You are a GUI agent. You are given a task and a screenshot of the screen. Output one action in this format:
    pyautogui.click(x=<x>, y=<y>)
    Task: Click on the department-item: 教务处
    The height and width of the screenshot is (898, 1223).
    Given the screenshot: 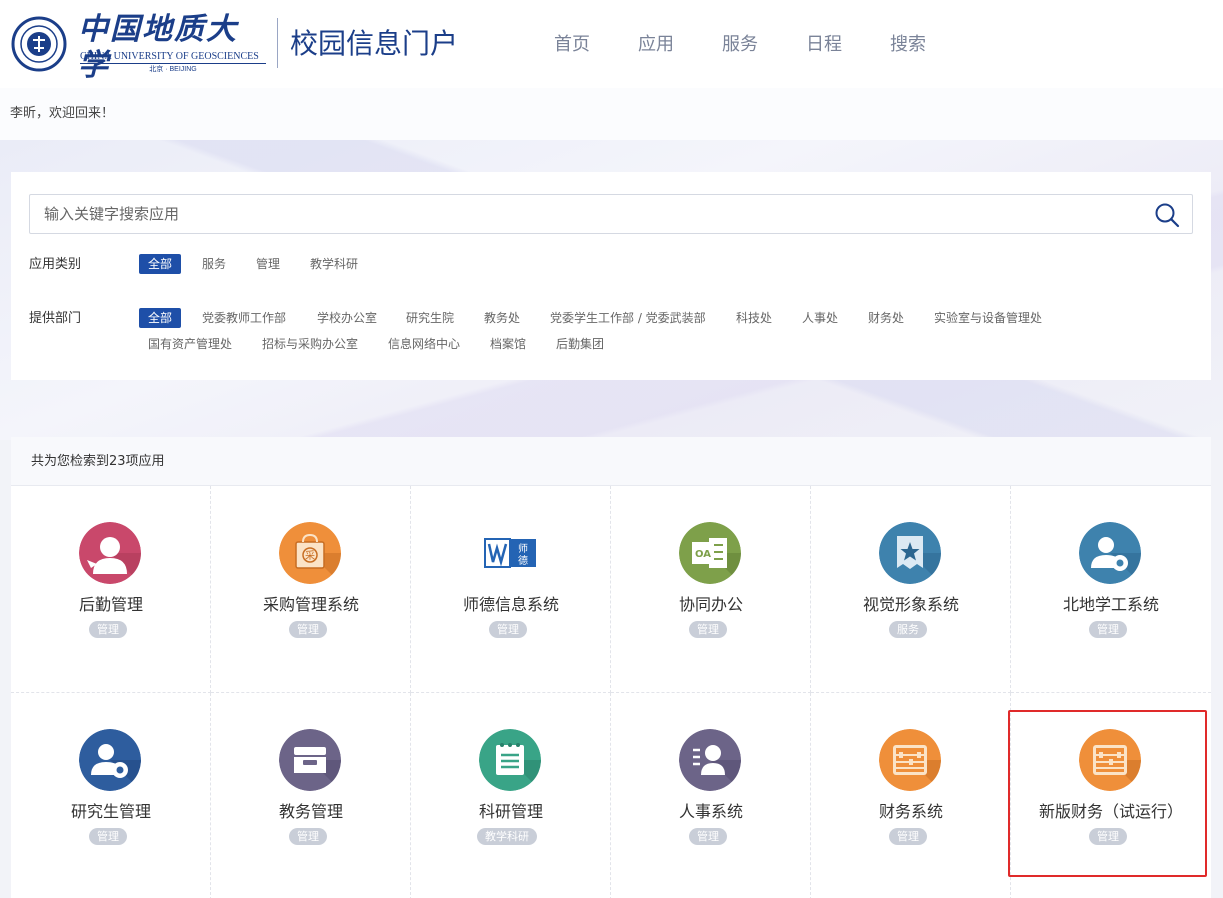 What is the action you would take?
    pyautogui.click(x=502, y=318)
    